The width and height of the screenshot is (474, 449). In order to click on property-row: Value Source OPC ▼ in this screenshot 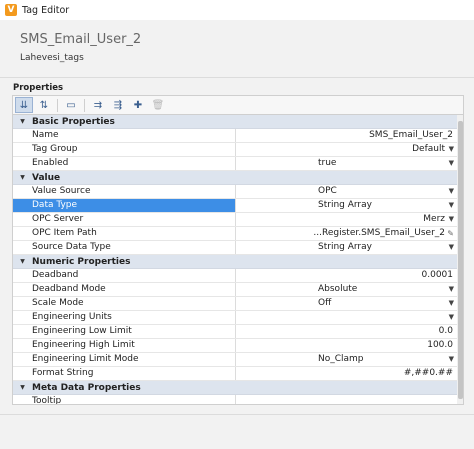, I will do `click(235, 192)`.